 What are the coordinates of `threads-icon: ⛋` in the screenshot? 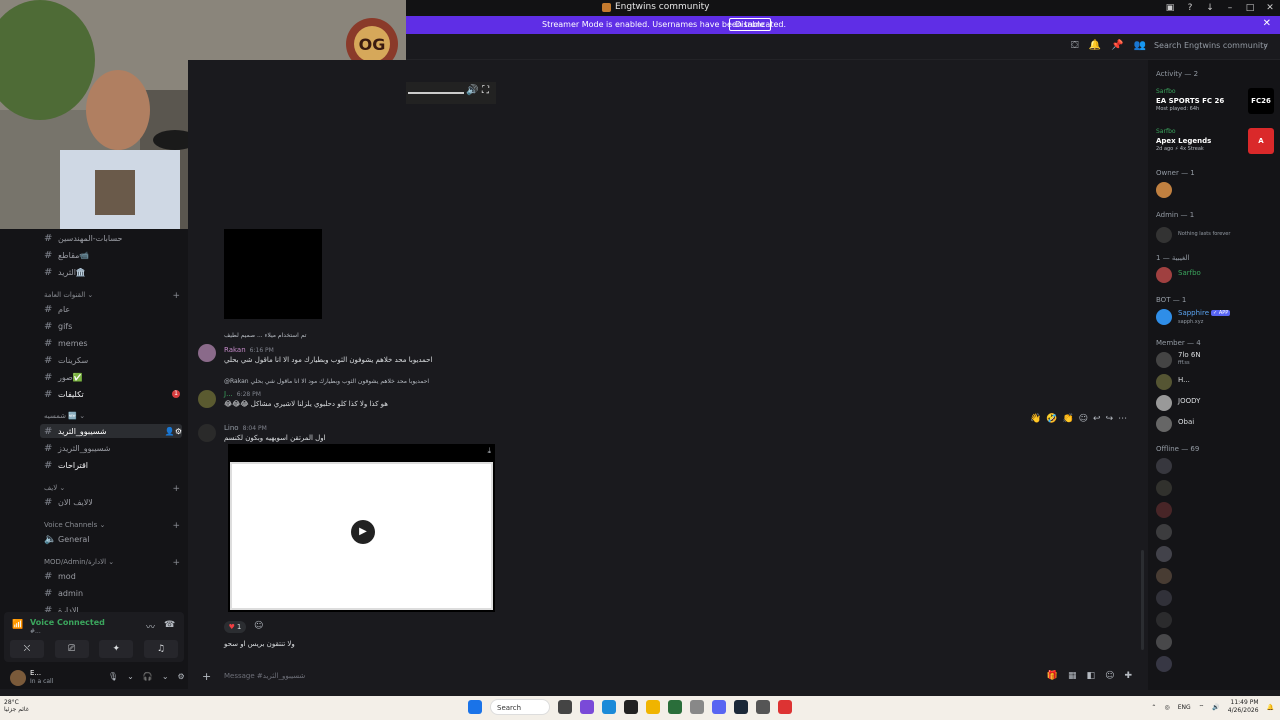 It's located at (1075, 45).